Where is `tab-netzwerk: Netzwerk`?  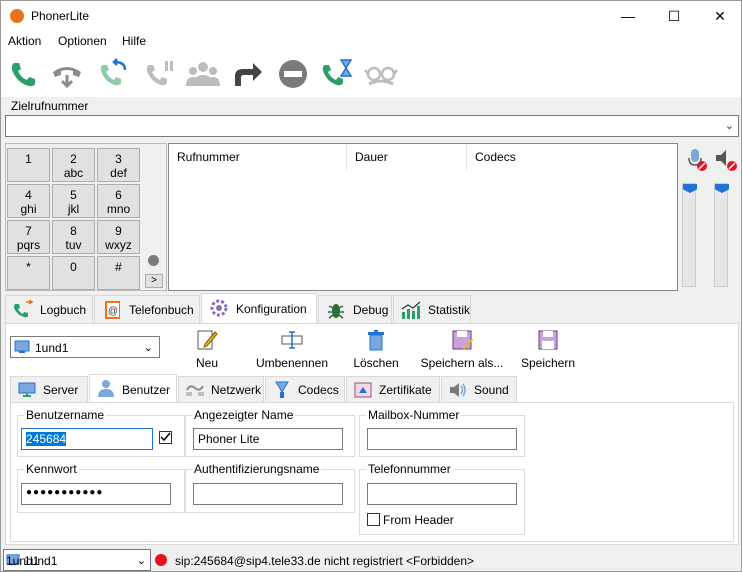 tab-netzwerk: Netzwerk is located at coordinates (221, 389).